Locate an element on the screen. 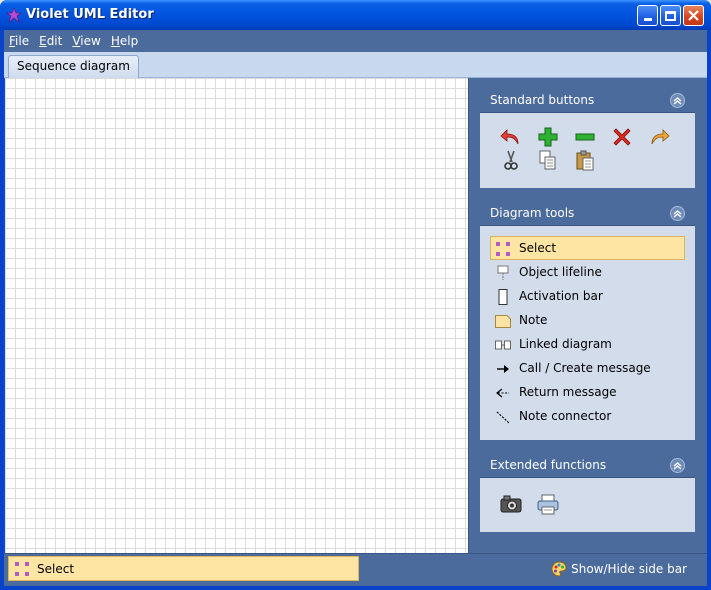  standard-buttons-title: Standard buttons is located at coordinates (542, 100).